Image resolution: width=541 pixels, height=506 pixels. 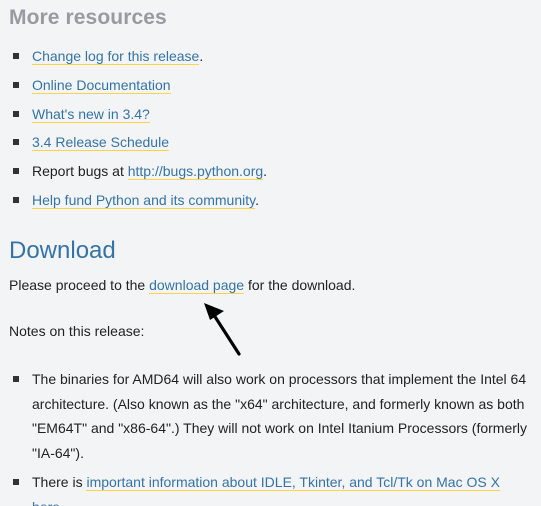 What do you see at coordinates (100, 142) in the screenshot?
I see `release-schedule-link: 3.4 Release Schedule` at bounding box center [100, 142].